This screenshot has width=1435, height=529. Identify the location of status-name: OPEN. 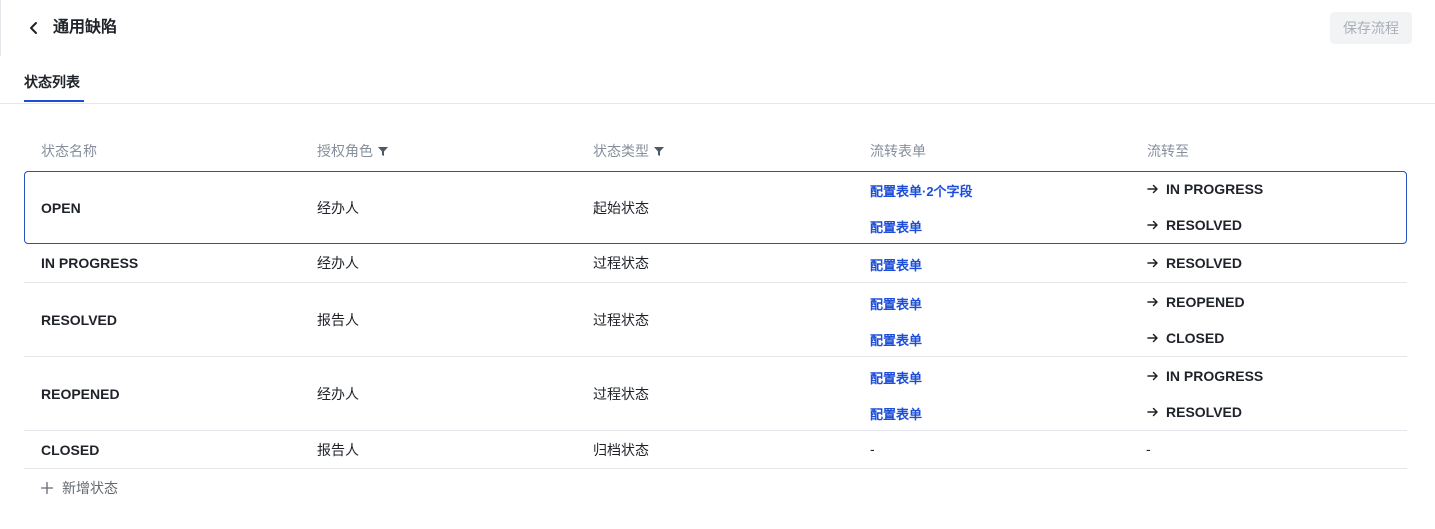
(61, 207).